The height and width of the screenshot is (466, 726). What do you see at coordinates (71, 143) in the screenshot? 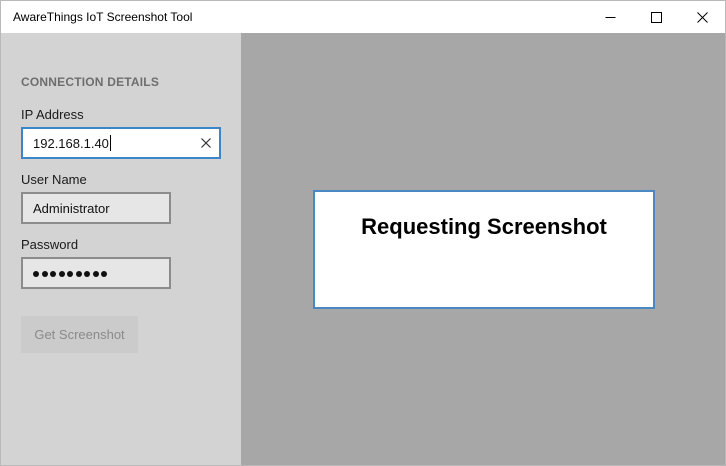
I see `ip-address-value: 192.168.1.40` at bounding box center [71, 143].